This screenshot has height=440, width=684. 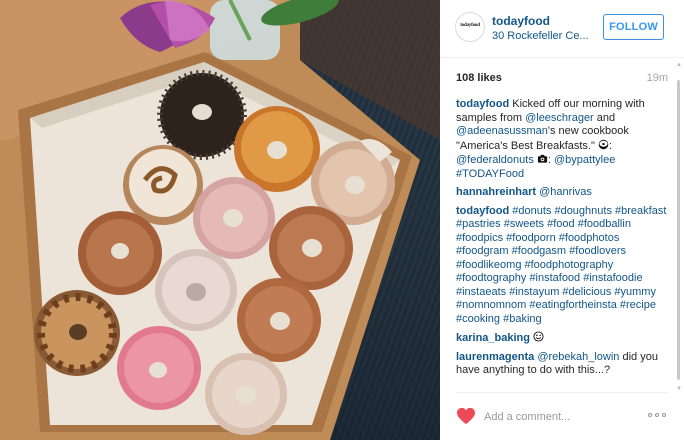 What do you see at coordinates (495, 357) in the screenshot?
I see `comment-username: laurenmagenta` at bounding box center [495, 357].